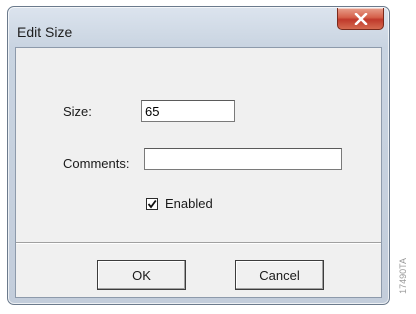  Describe the element at coordinates (403, 276) in the screenshot. I see `figure-code: 17490TA` at that location.